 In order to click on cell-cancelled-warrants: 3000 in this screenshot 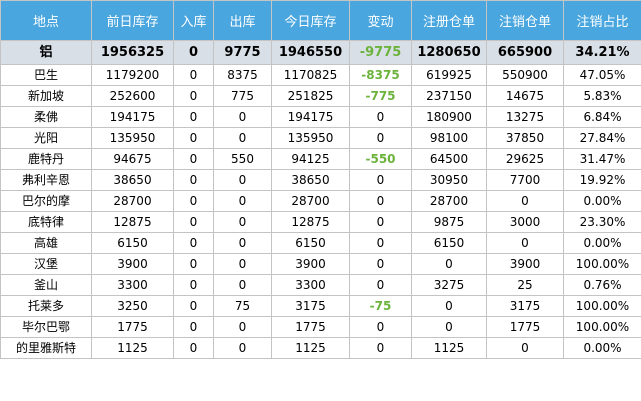, I will do `click(525, 222)`.